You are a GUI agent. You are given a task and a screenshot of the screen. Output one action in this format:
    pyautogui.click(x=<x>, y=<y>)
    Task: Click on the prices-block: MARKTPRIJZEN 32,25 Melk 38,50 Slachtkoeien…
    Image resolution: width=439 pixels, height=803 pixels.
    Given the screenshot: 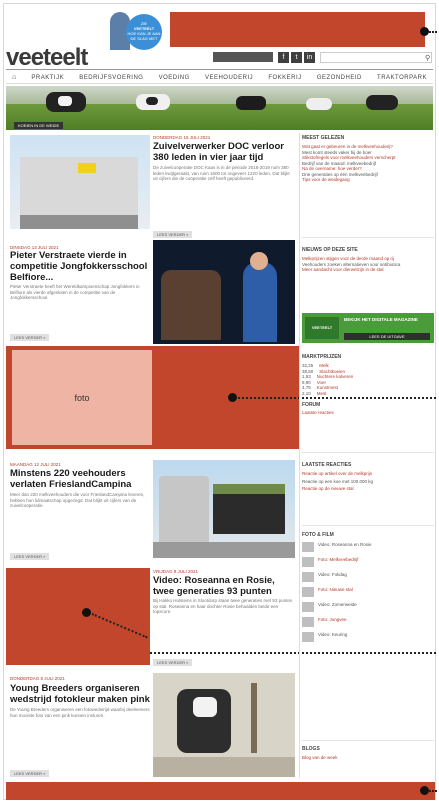 What is the action you would take?
    pyautogui.click(x=368, y=385)
    